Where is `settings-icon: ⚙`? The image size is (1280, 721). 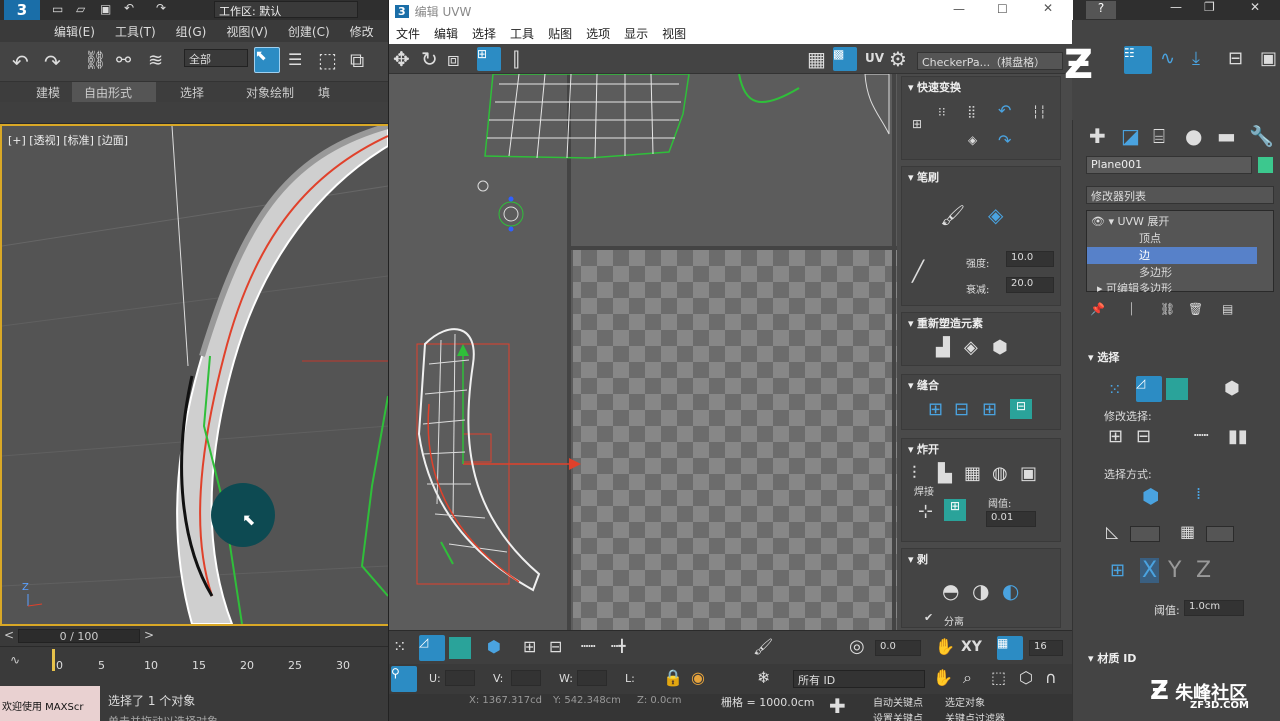 settings-icon: ⚙ is located at coordinates (898, 59).